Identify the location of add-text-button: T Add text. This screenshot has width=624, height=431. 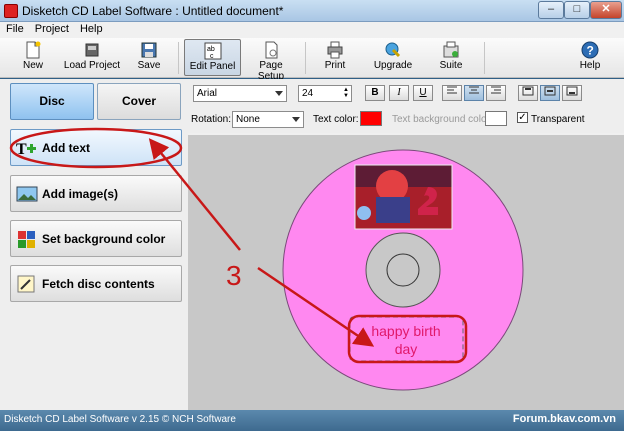
(96, 147).